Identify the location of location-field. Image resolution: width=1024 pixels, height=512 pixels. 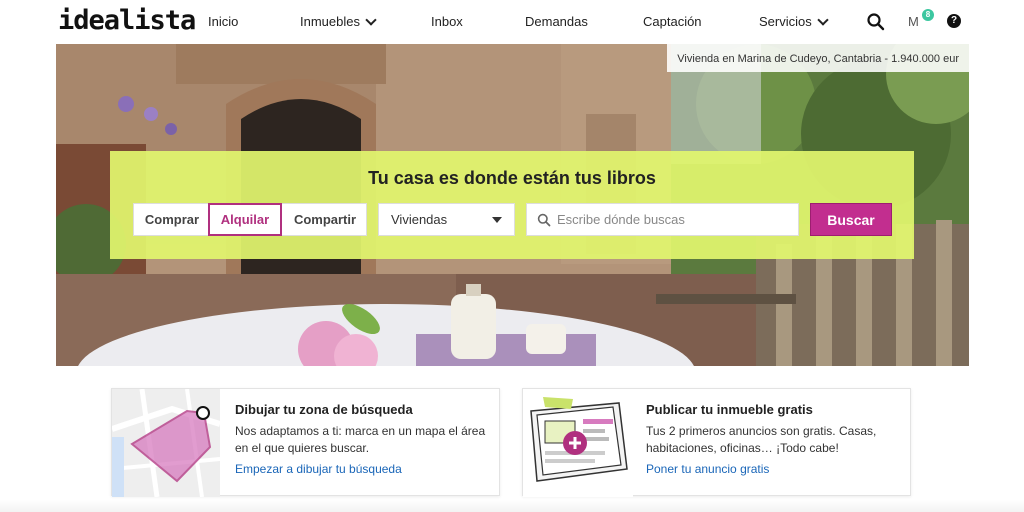
(662, 219).